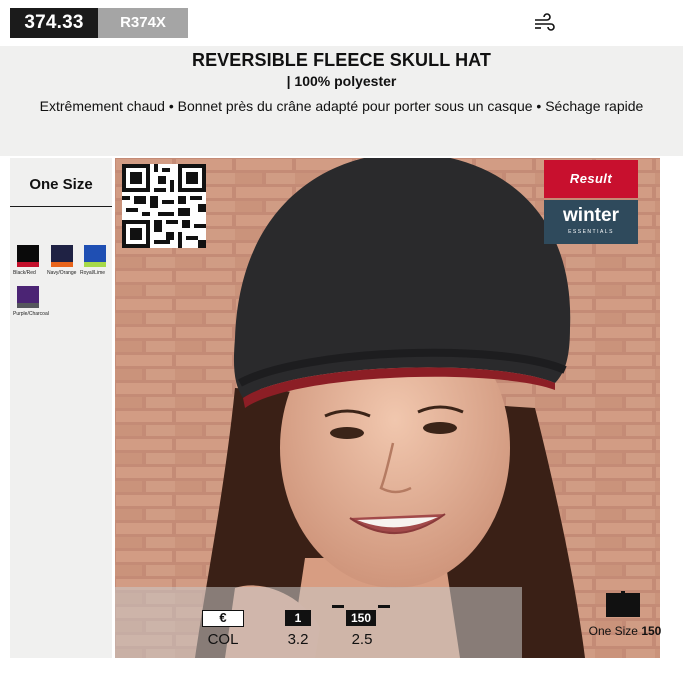  I want to click on price-value-1: 3.2, so click(298, 639).